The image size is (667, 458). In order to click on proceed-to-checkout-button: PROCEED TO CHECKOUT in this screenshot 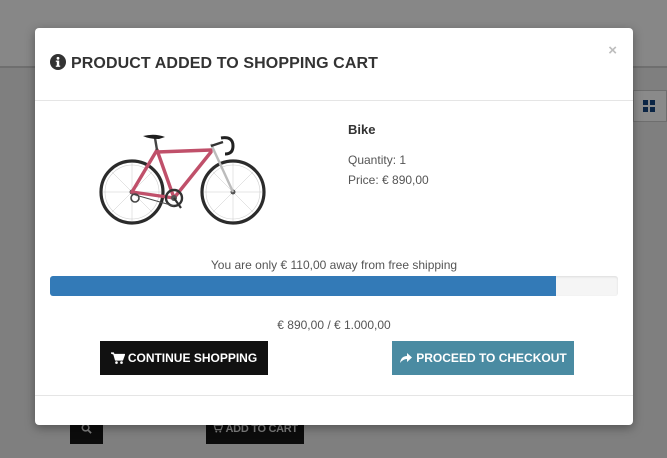, I will do `click(483, 358)`.